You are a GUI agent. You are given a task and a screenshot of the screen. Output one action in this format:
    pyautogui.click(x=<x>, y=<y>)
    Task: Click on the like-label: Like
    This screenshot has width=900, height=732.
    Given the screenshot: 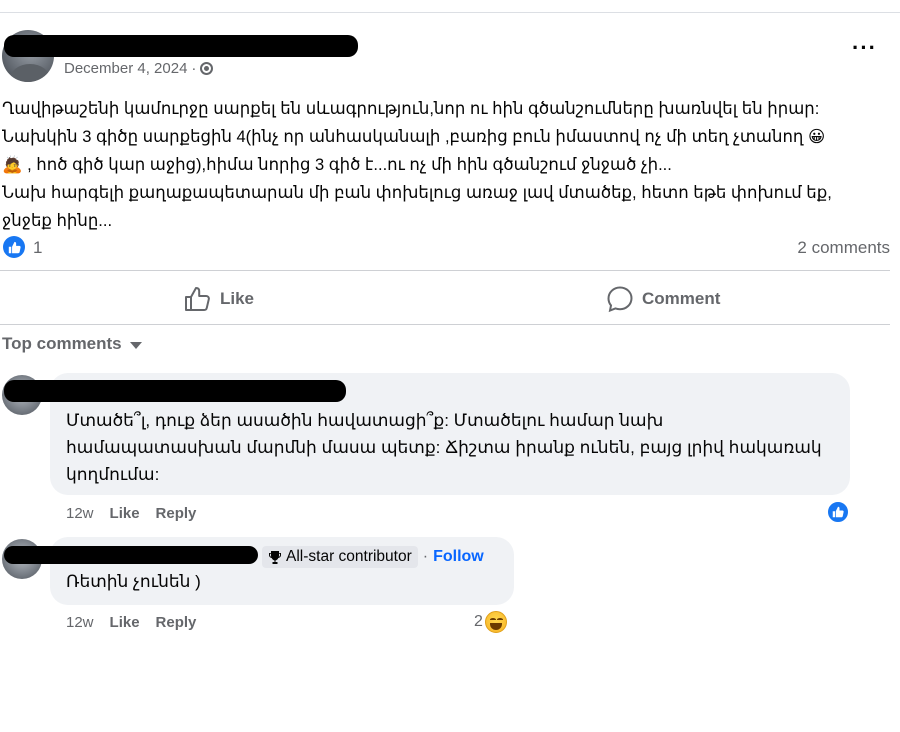 What is the action you would take?
    pyautogui.click(x=237, y=298)
    